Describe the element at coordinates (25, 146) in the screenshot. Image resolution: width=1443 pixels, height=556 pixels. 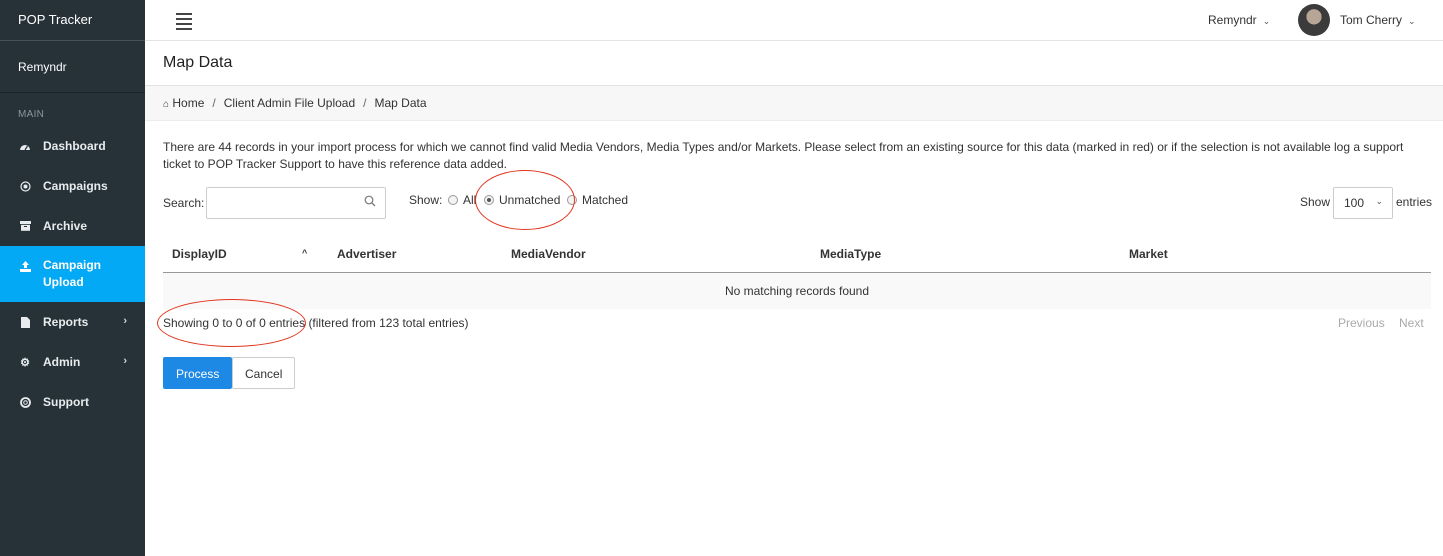
I see `dashboard-icon` at that location.